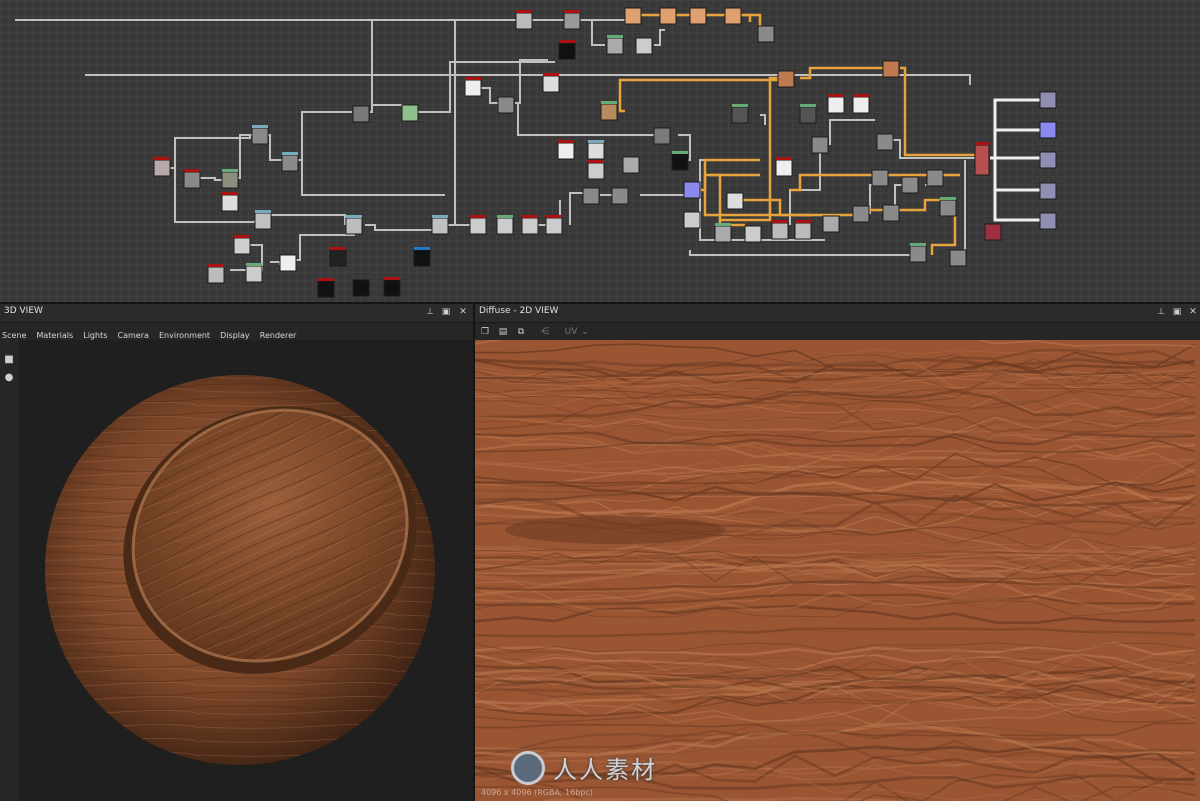  What do you see at coordinates (503, 332) in the screenshot?
I see `save-icon: ▤` at bounding box center [503, 332].